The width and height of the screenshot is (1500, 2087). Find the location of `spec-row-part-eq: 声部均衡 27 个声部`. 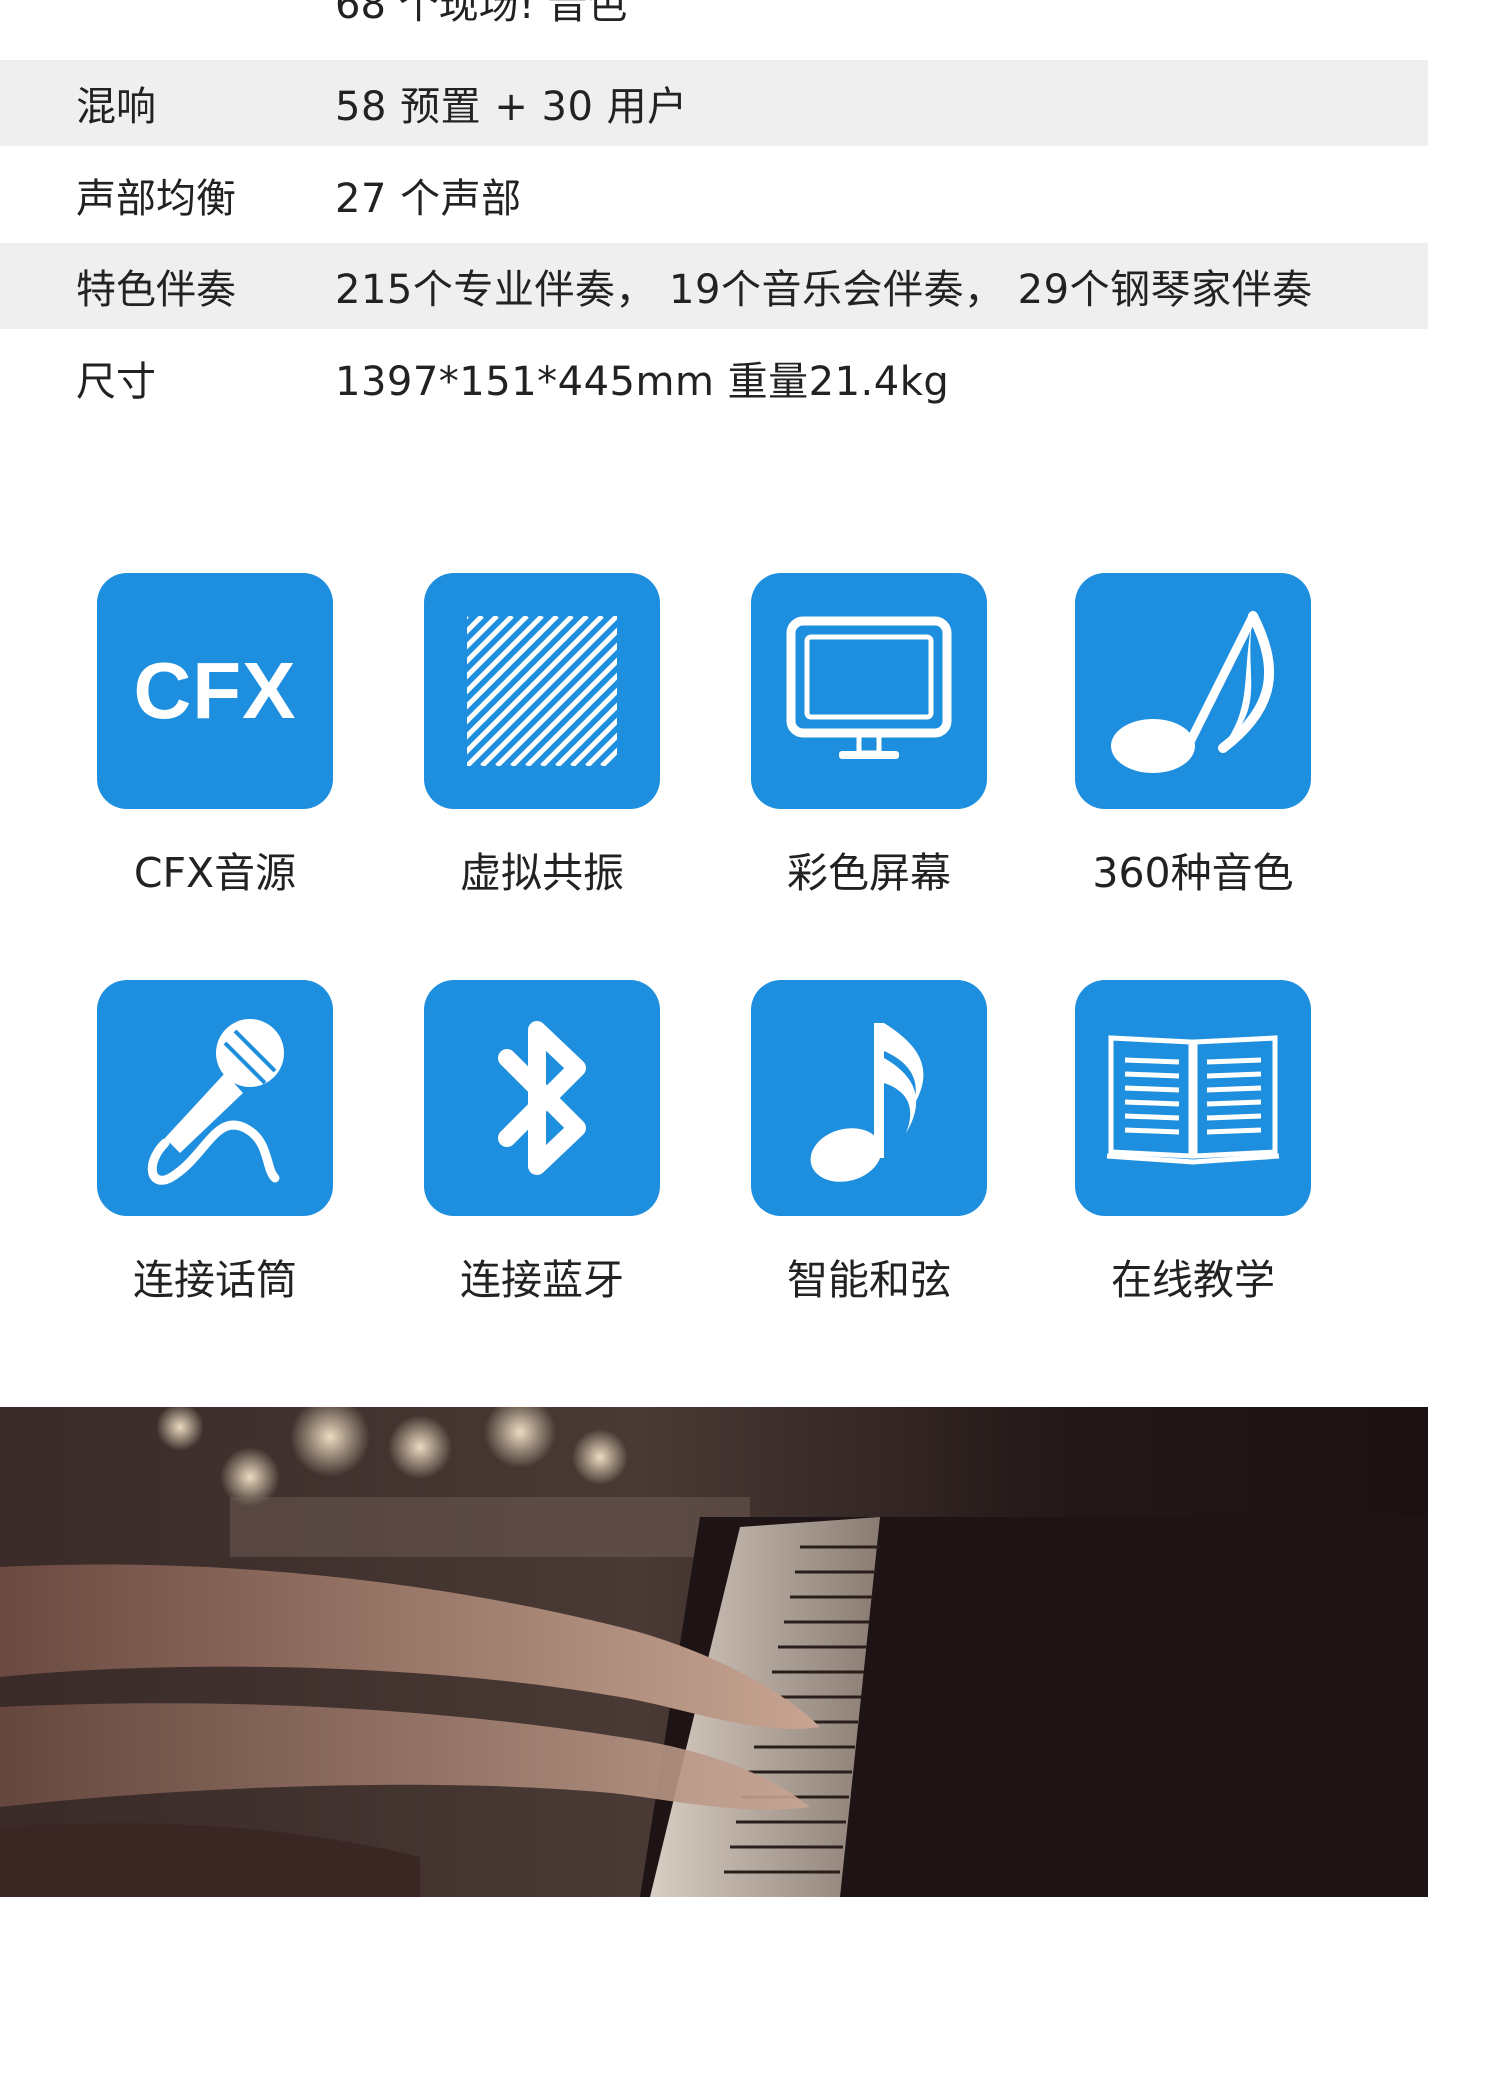

spec-row-part-eq: 声部均衡 27 个声部 is located at coordinates (714, 195).